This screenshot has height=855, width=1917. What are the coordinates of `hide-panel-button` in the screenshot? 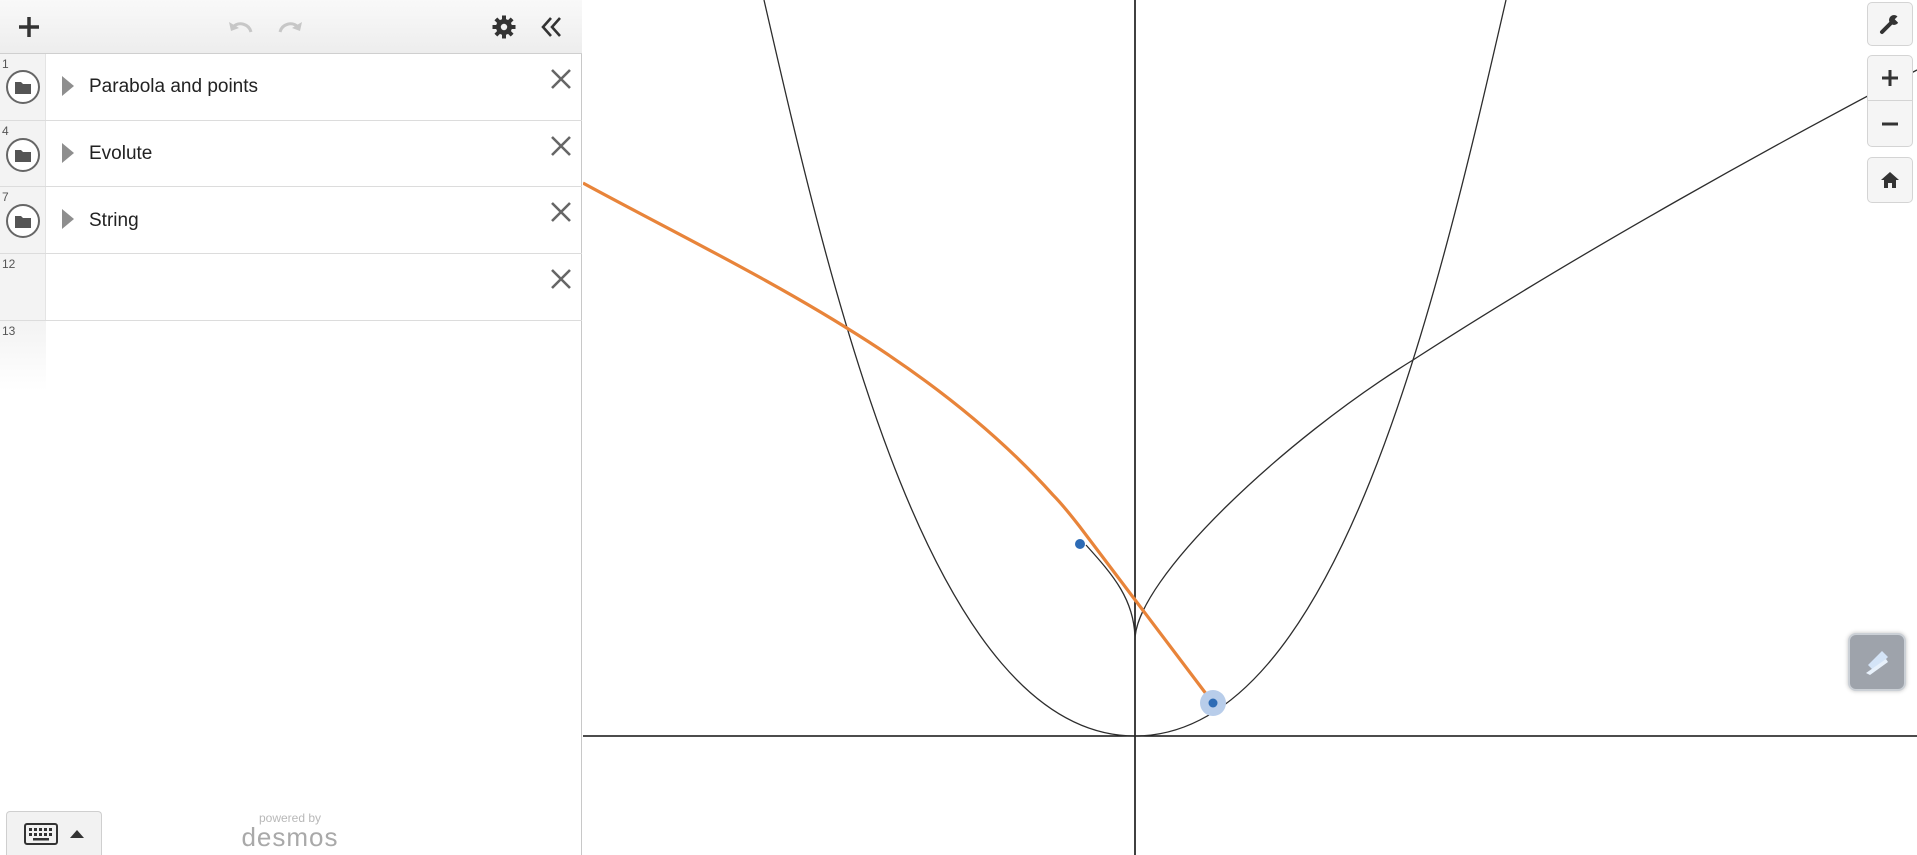 It's located at (552, 27).